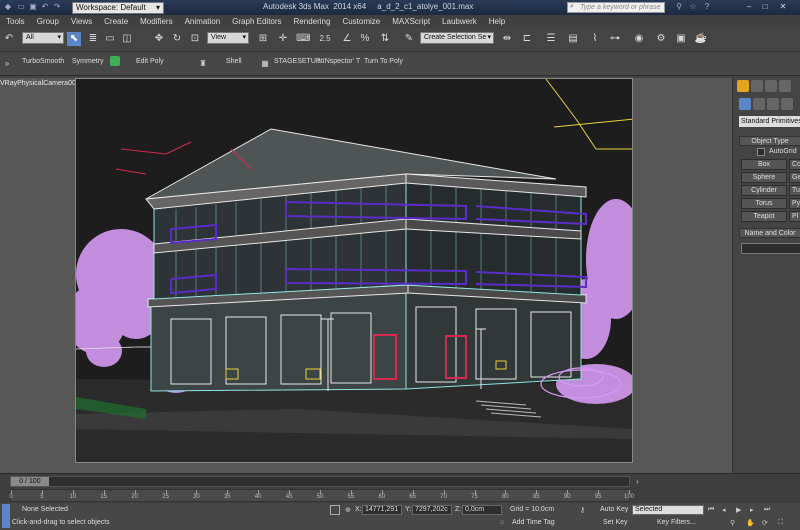  Describe the element at coordinates (203, 21) in the screenshot. I see `menu-animation: Animation` at that location.